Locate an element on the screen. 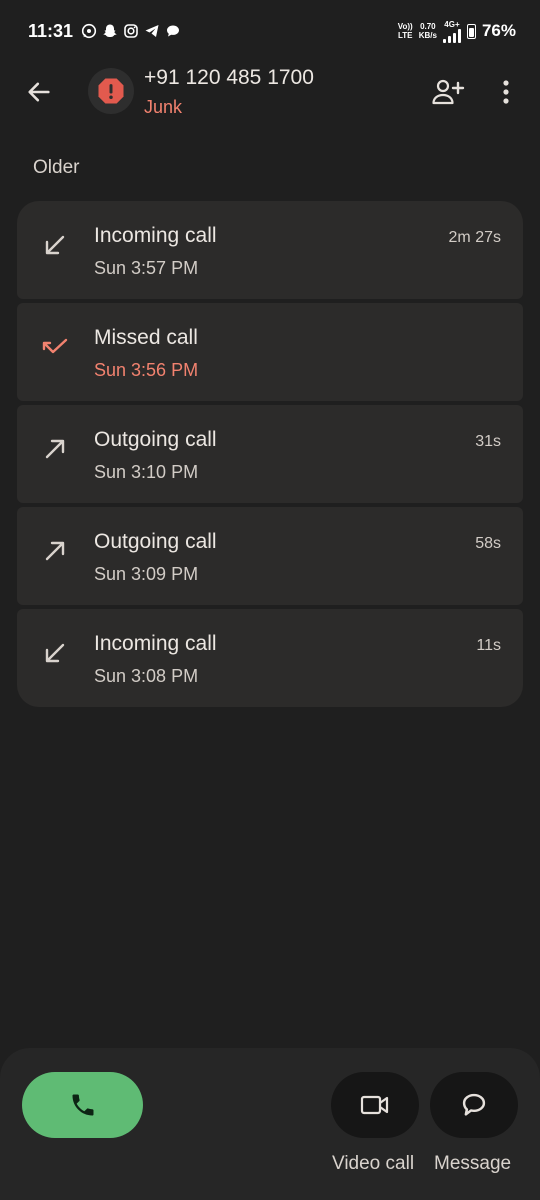 The height and width of the screenshot is (1200, 540). call-duration: 2m 27s is located at coordinates (474, 237).